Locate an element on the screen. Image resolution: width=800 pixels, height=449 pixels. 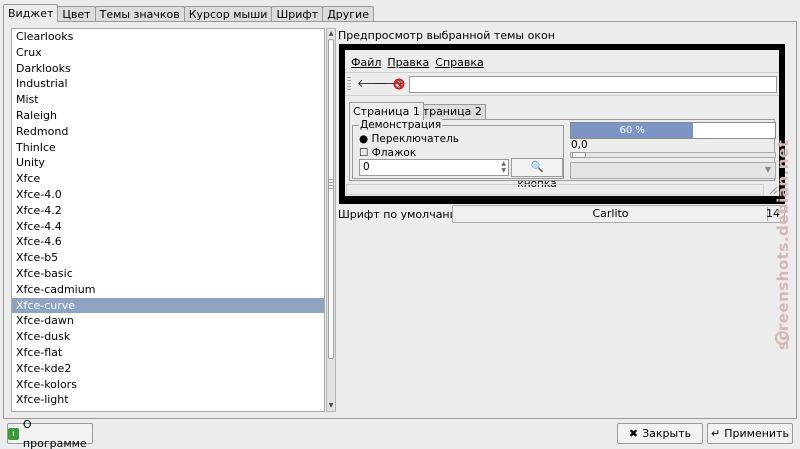
preview-combo: ▼ is located at coordinates (673, 170).